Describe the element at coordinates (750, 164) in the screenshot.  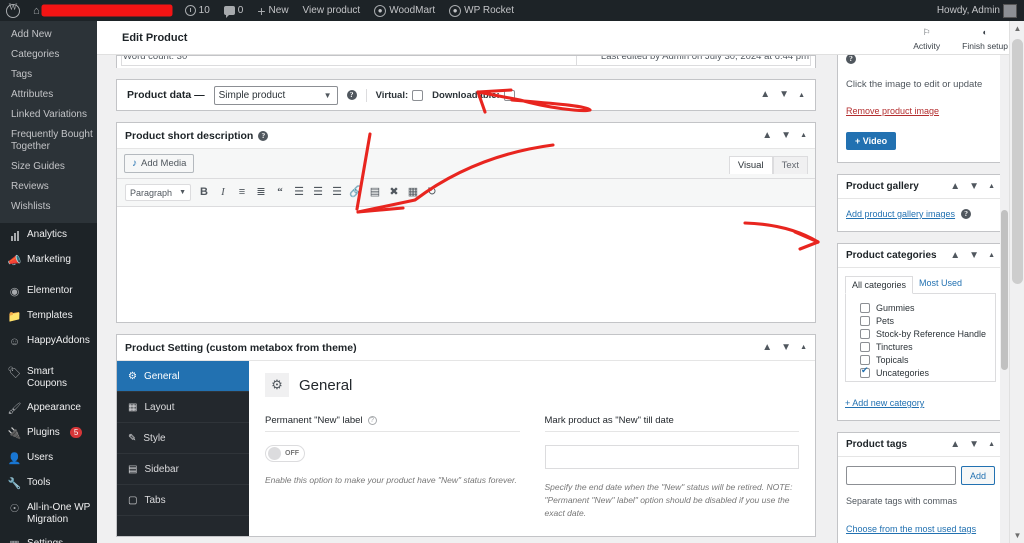
I see `tab-visual: Visual` at that location.